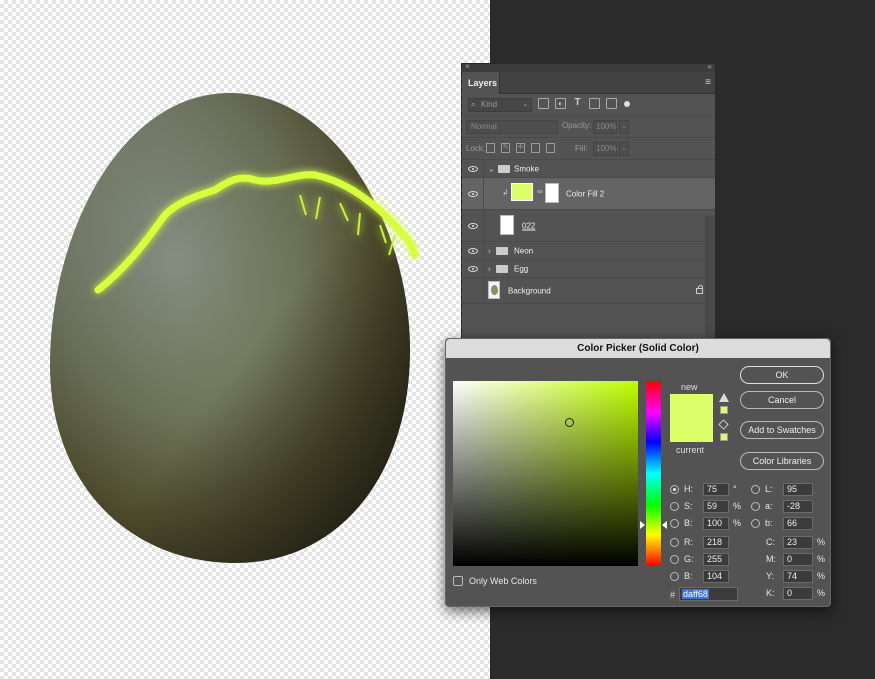 This screenshot has width=875, height=679. I want to click on filter-kind-select: ⌕ Kind ⌄, so click(500, 105).